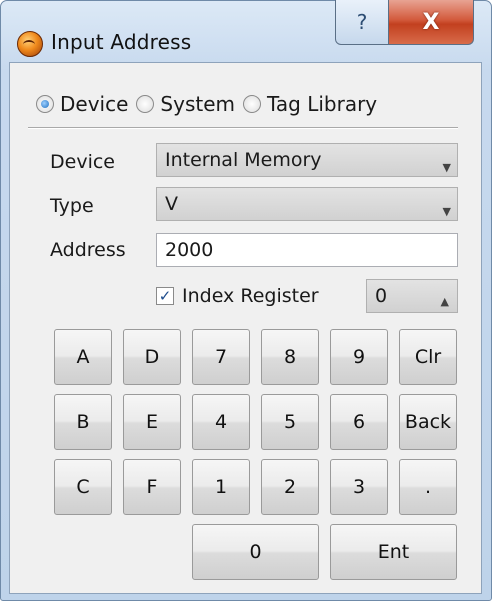 Image resolution: width=492 pixels, height=601 pixels. I want to click on type-value: V, so click(171, 204).